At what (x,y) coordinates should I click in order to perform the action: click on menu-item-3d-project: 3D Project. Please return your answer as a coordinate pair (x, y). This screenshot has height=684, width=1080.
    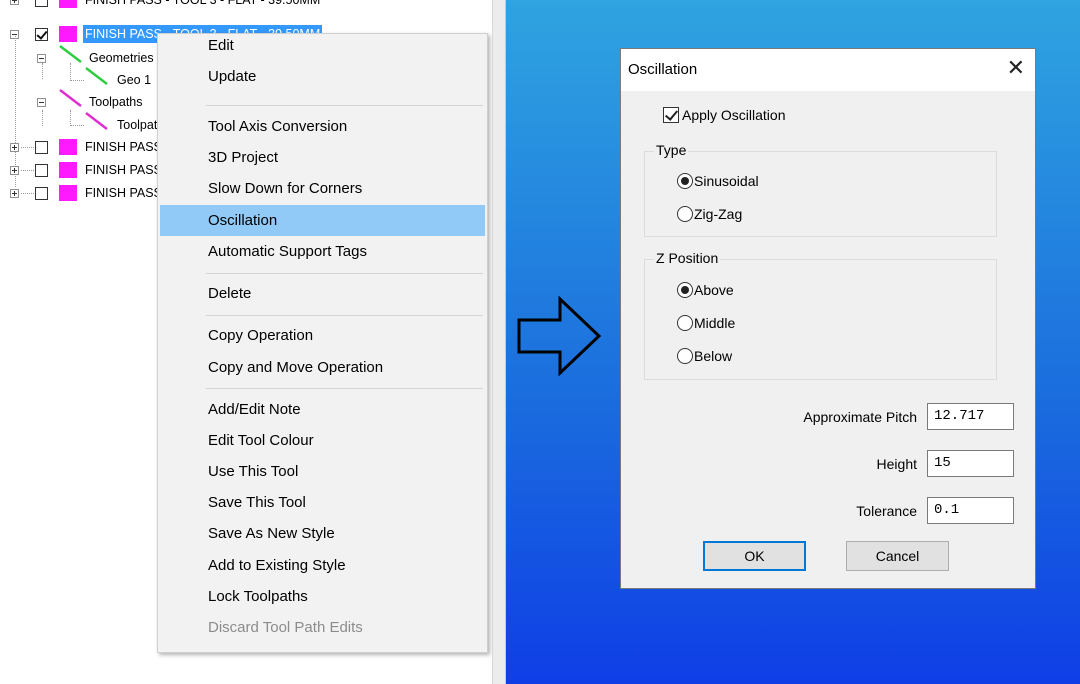
    Looking at the image, I should click on (322, 157).